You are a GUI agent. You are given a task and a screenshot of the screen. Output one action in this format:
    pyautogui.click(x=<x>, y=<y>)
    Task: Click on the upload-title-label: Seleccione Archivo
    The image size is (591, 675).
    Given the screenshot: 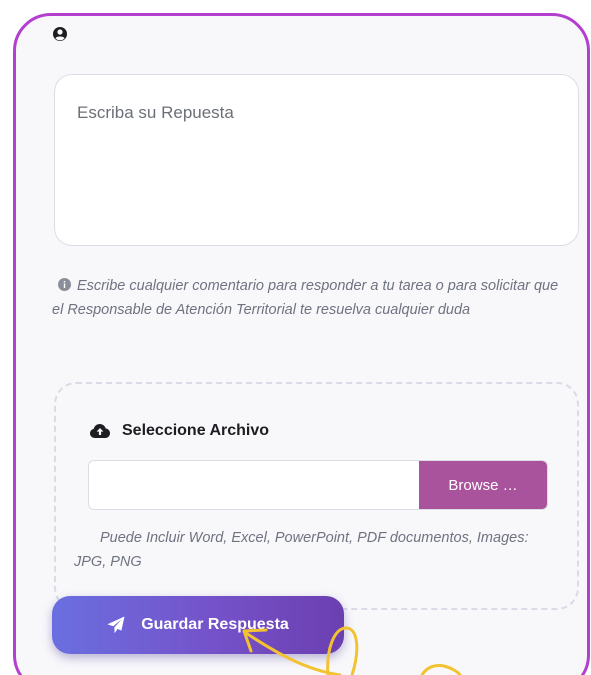 What is the action you would take?
    pyautogui.click(x=196, y=430)
    